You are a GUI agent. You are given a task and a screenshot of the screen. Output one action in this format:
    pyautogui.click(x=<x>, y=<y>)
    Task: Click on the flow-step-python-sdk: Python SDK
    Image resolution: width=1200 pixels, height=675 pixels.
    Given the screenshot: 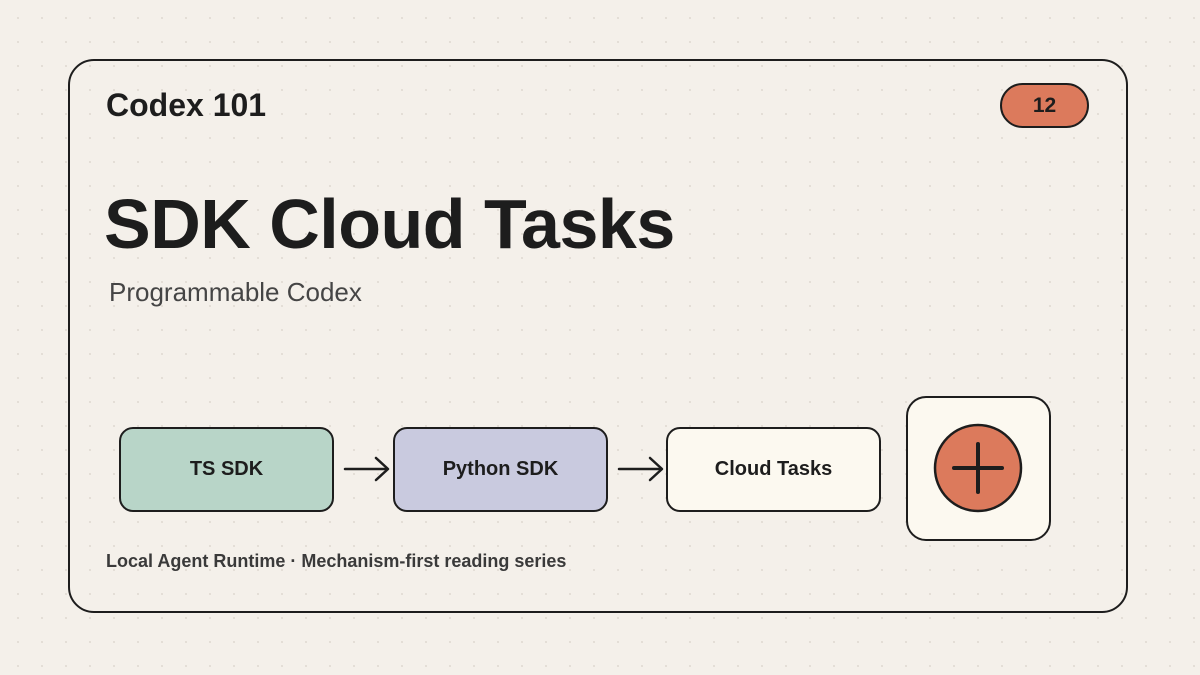 What is the action you would take?
    pyautogui.click(x=500, y=469)
    